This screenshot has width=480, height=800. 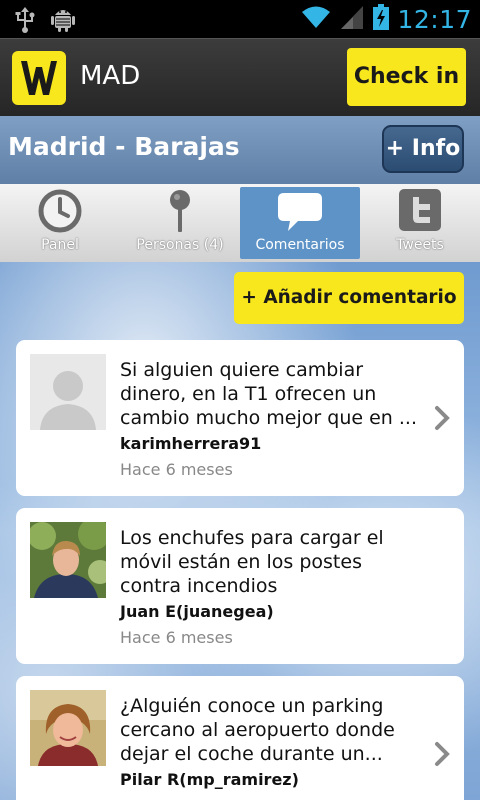 I want to click on wifi-icon, so click(x=316, y=19).